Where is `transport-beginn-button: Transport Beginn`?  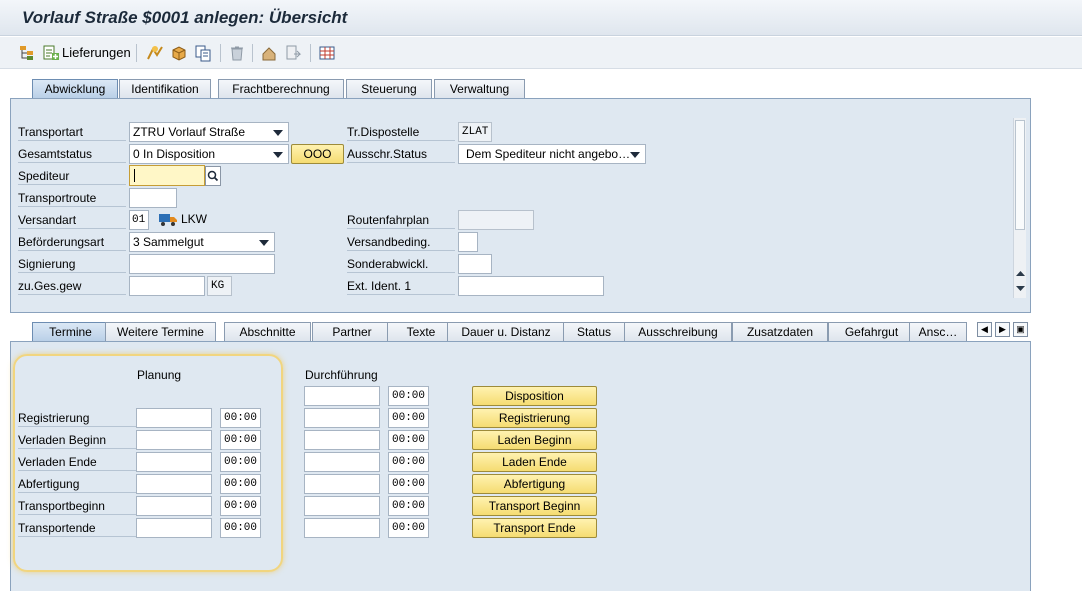
transport-beginn-button: Transport Beginn is located at coordinates (534, 506).